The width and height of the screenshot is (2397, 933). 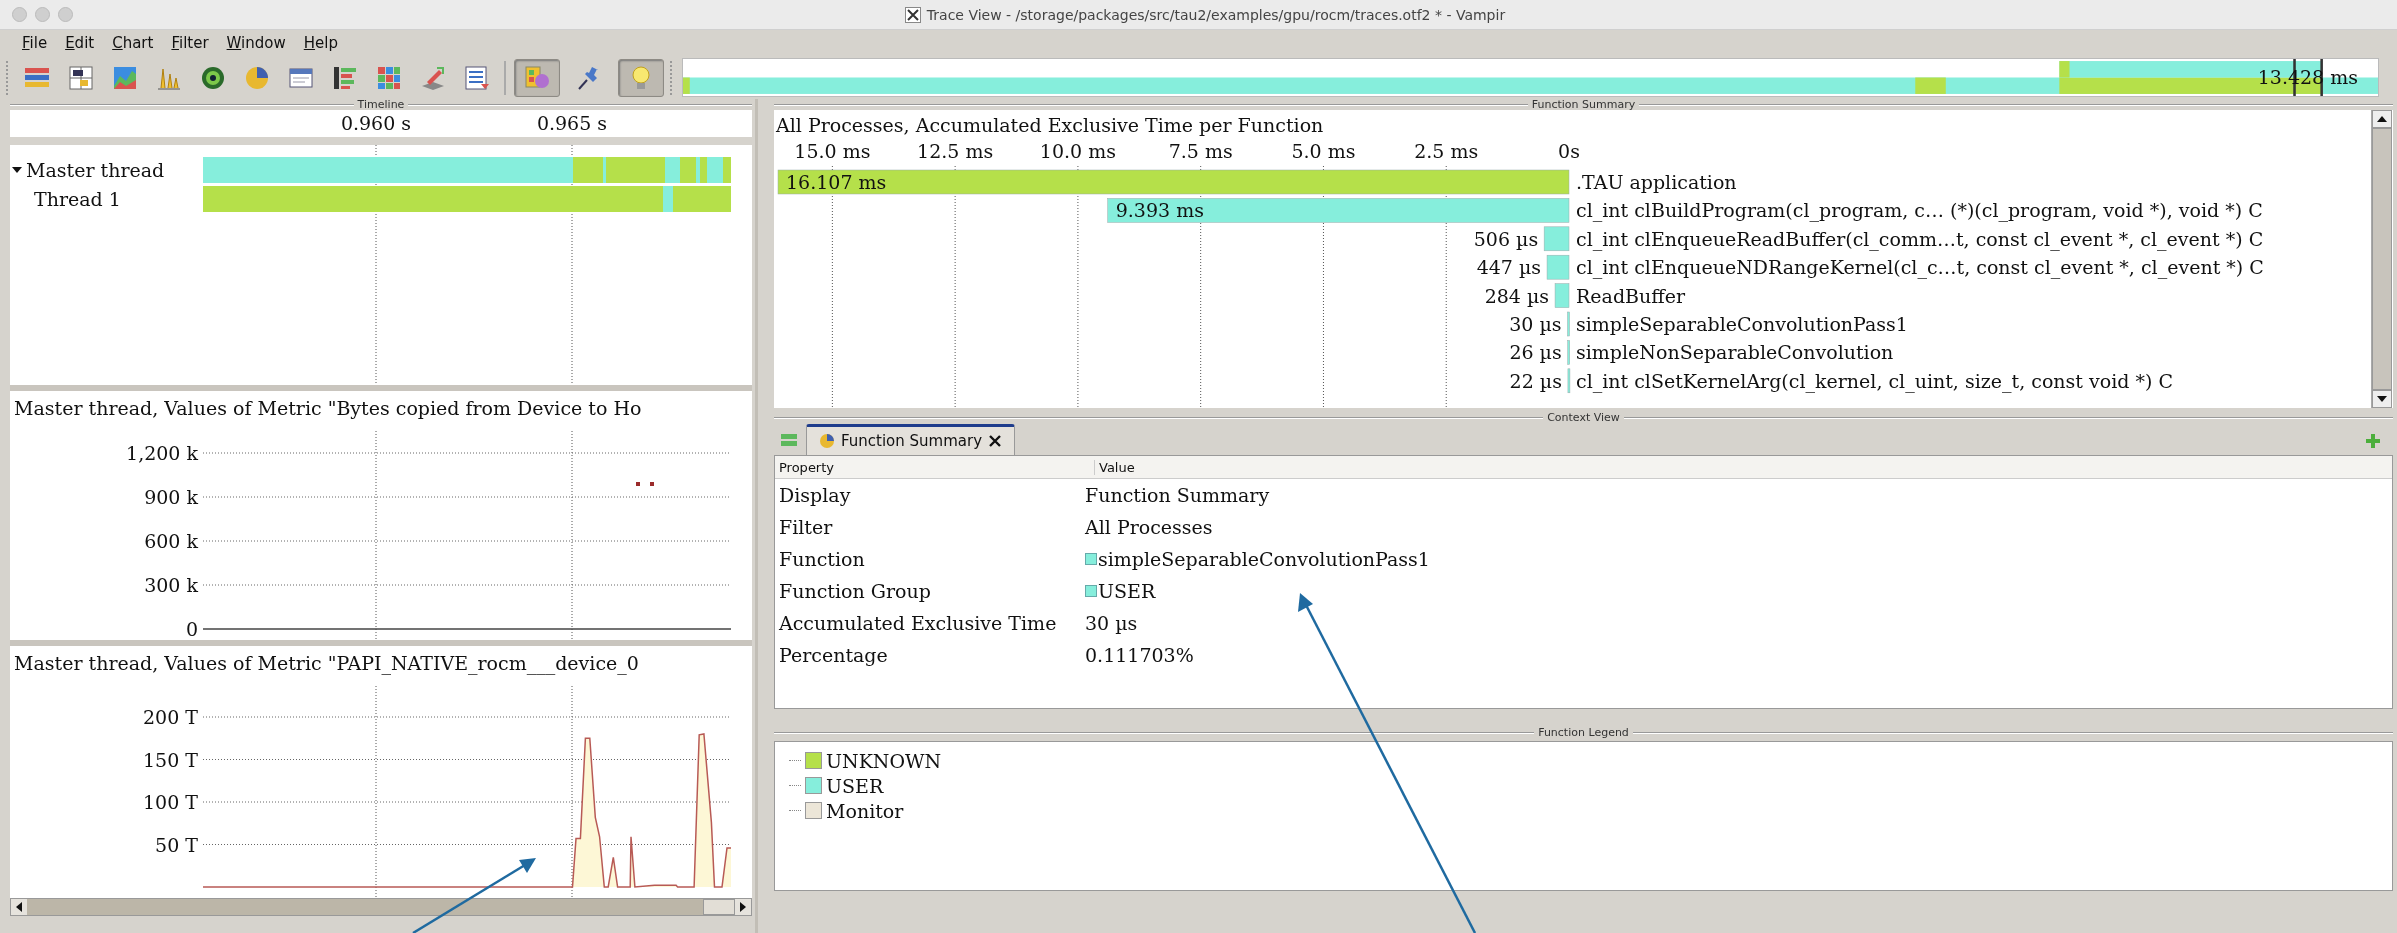 What do you see at coordinates (1116, 467) in the screenshot?
I see `column-header: Value` at bounding box center [1116, 467].